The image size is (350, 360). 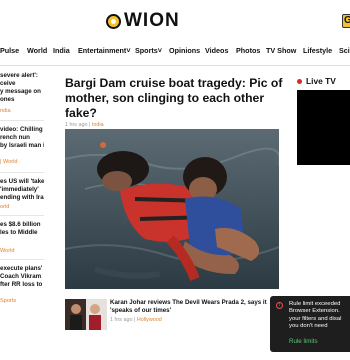 What do you see at coordinates (22, 181) in the screenshot?
I see `story-line: es US will 'take` at bounding box center [22, 181].